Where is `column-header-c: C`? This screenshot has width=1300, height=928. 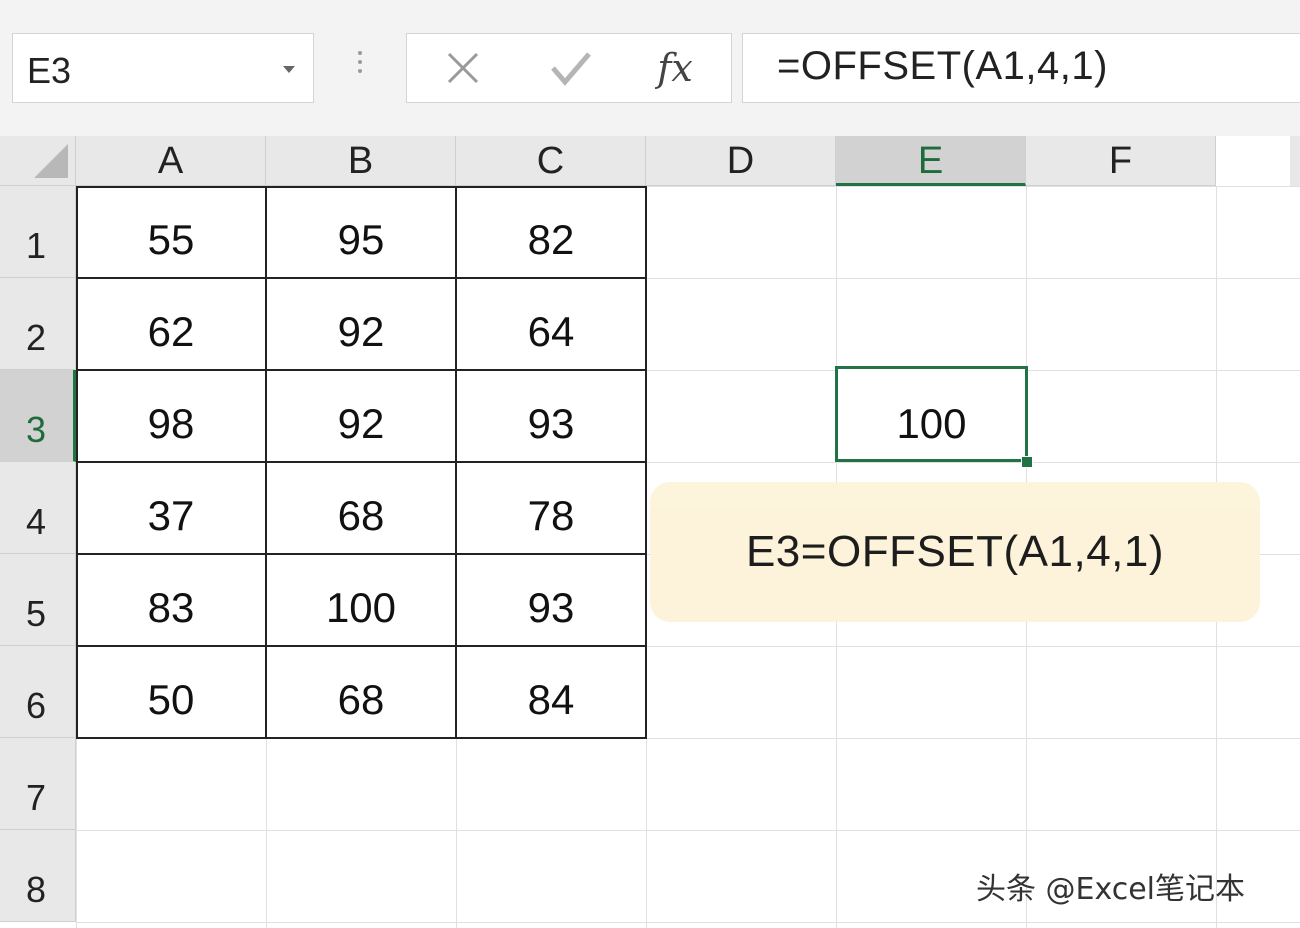
column-header-c: C is located at coordinates (551, 161).